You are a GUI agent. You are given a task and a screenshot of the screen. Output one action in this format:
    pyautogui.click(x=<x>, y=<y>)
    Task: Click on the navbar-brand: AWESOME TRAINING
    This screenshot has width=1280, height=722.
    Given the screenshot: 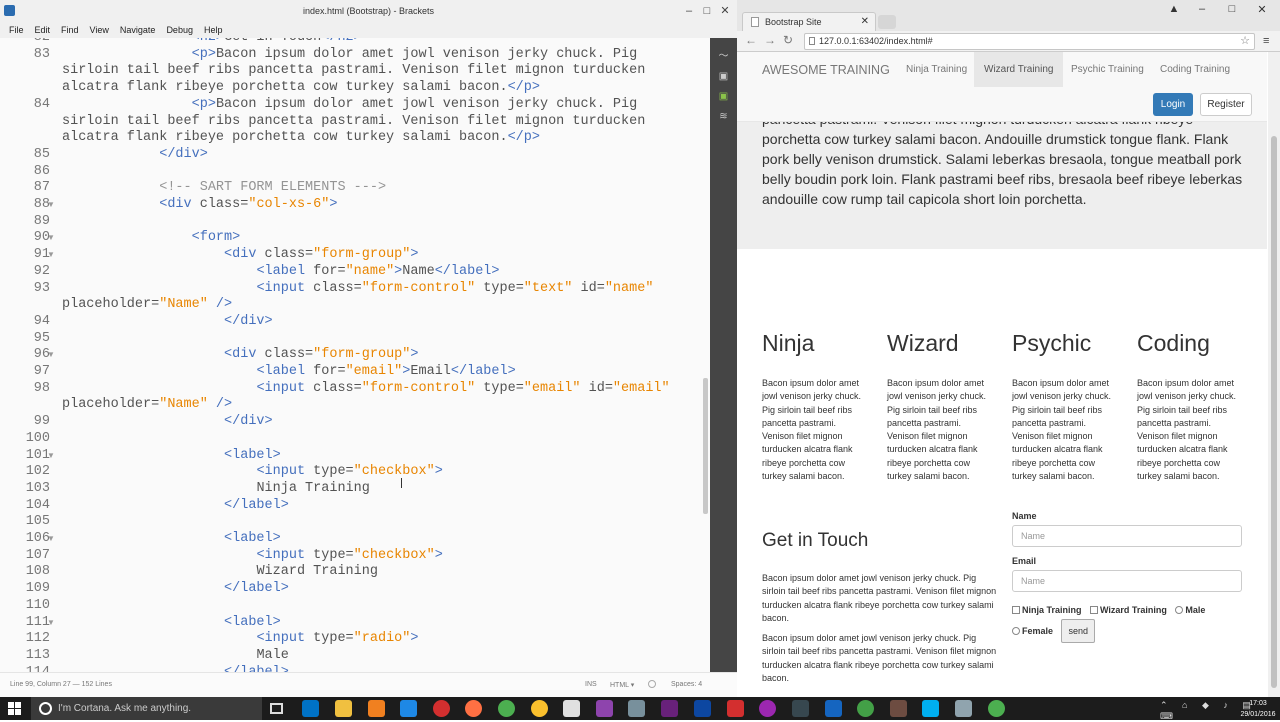 What is the action you would take?
    pyautogui.click(x=826, y=70)
    